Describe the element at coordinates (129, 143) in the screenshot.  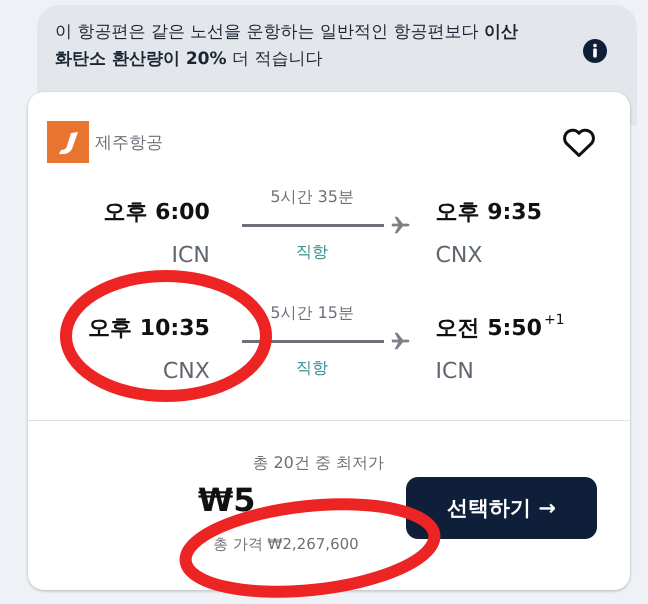
I see `airline-name: 제주항공` at that location.